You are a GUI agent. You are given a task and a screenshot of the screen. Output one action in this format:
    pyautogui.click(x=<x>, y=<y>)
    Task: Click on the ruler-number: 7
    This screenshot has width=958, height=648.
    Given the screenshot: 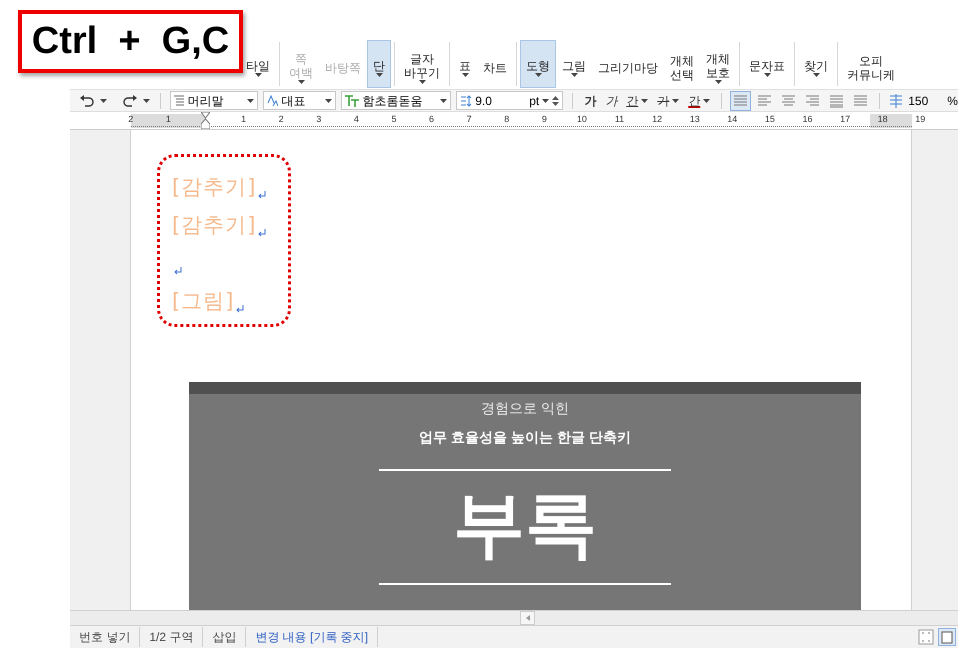 What is the action you would take?
    pyautogui.click(x=469, y=119)
    